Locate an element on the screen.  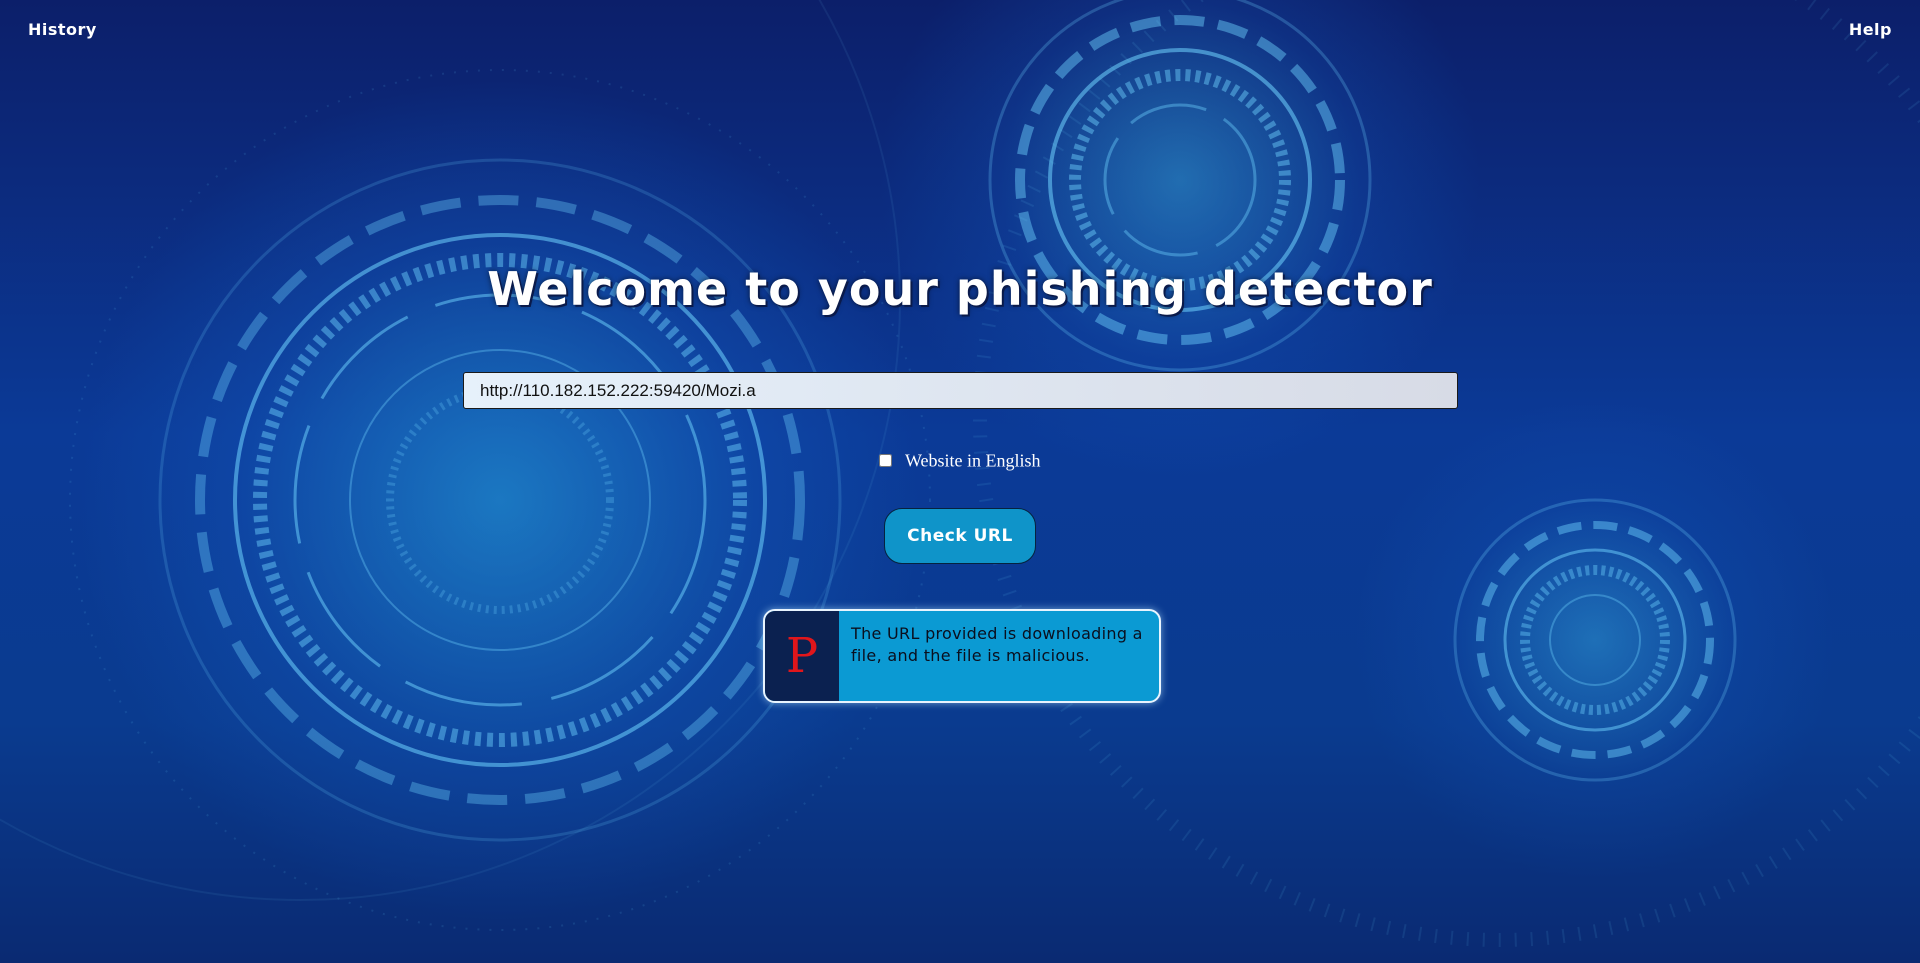
english-checkbox is located at coordinates (886, 461).